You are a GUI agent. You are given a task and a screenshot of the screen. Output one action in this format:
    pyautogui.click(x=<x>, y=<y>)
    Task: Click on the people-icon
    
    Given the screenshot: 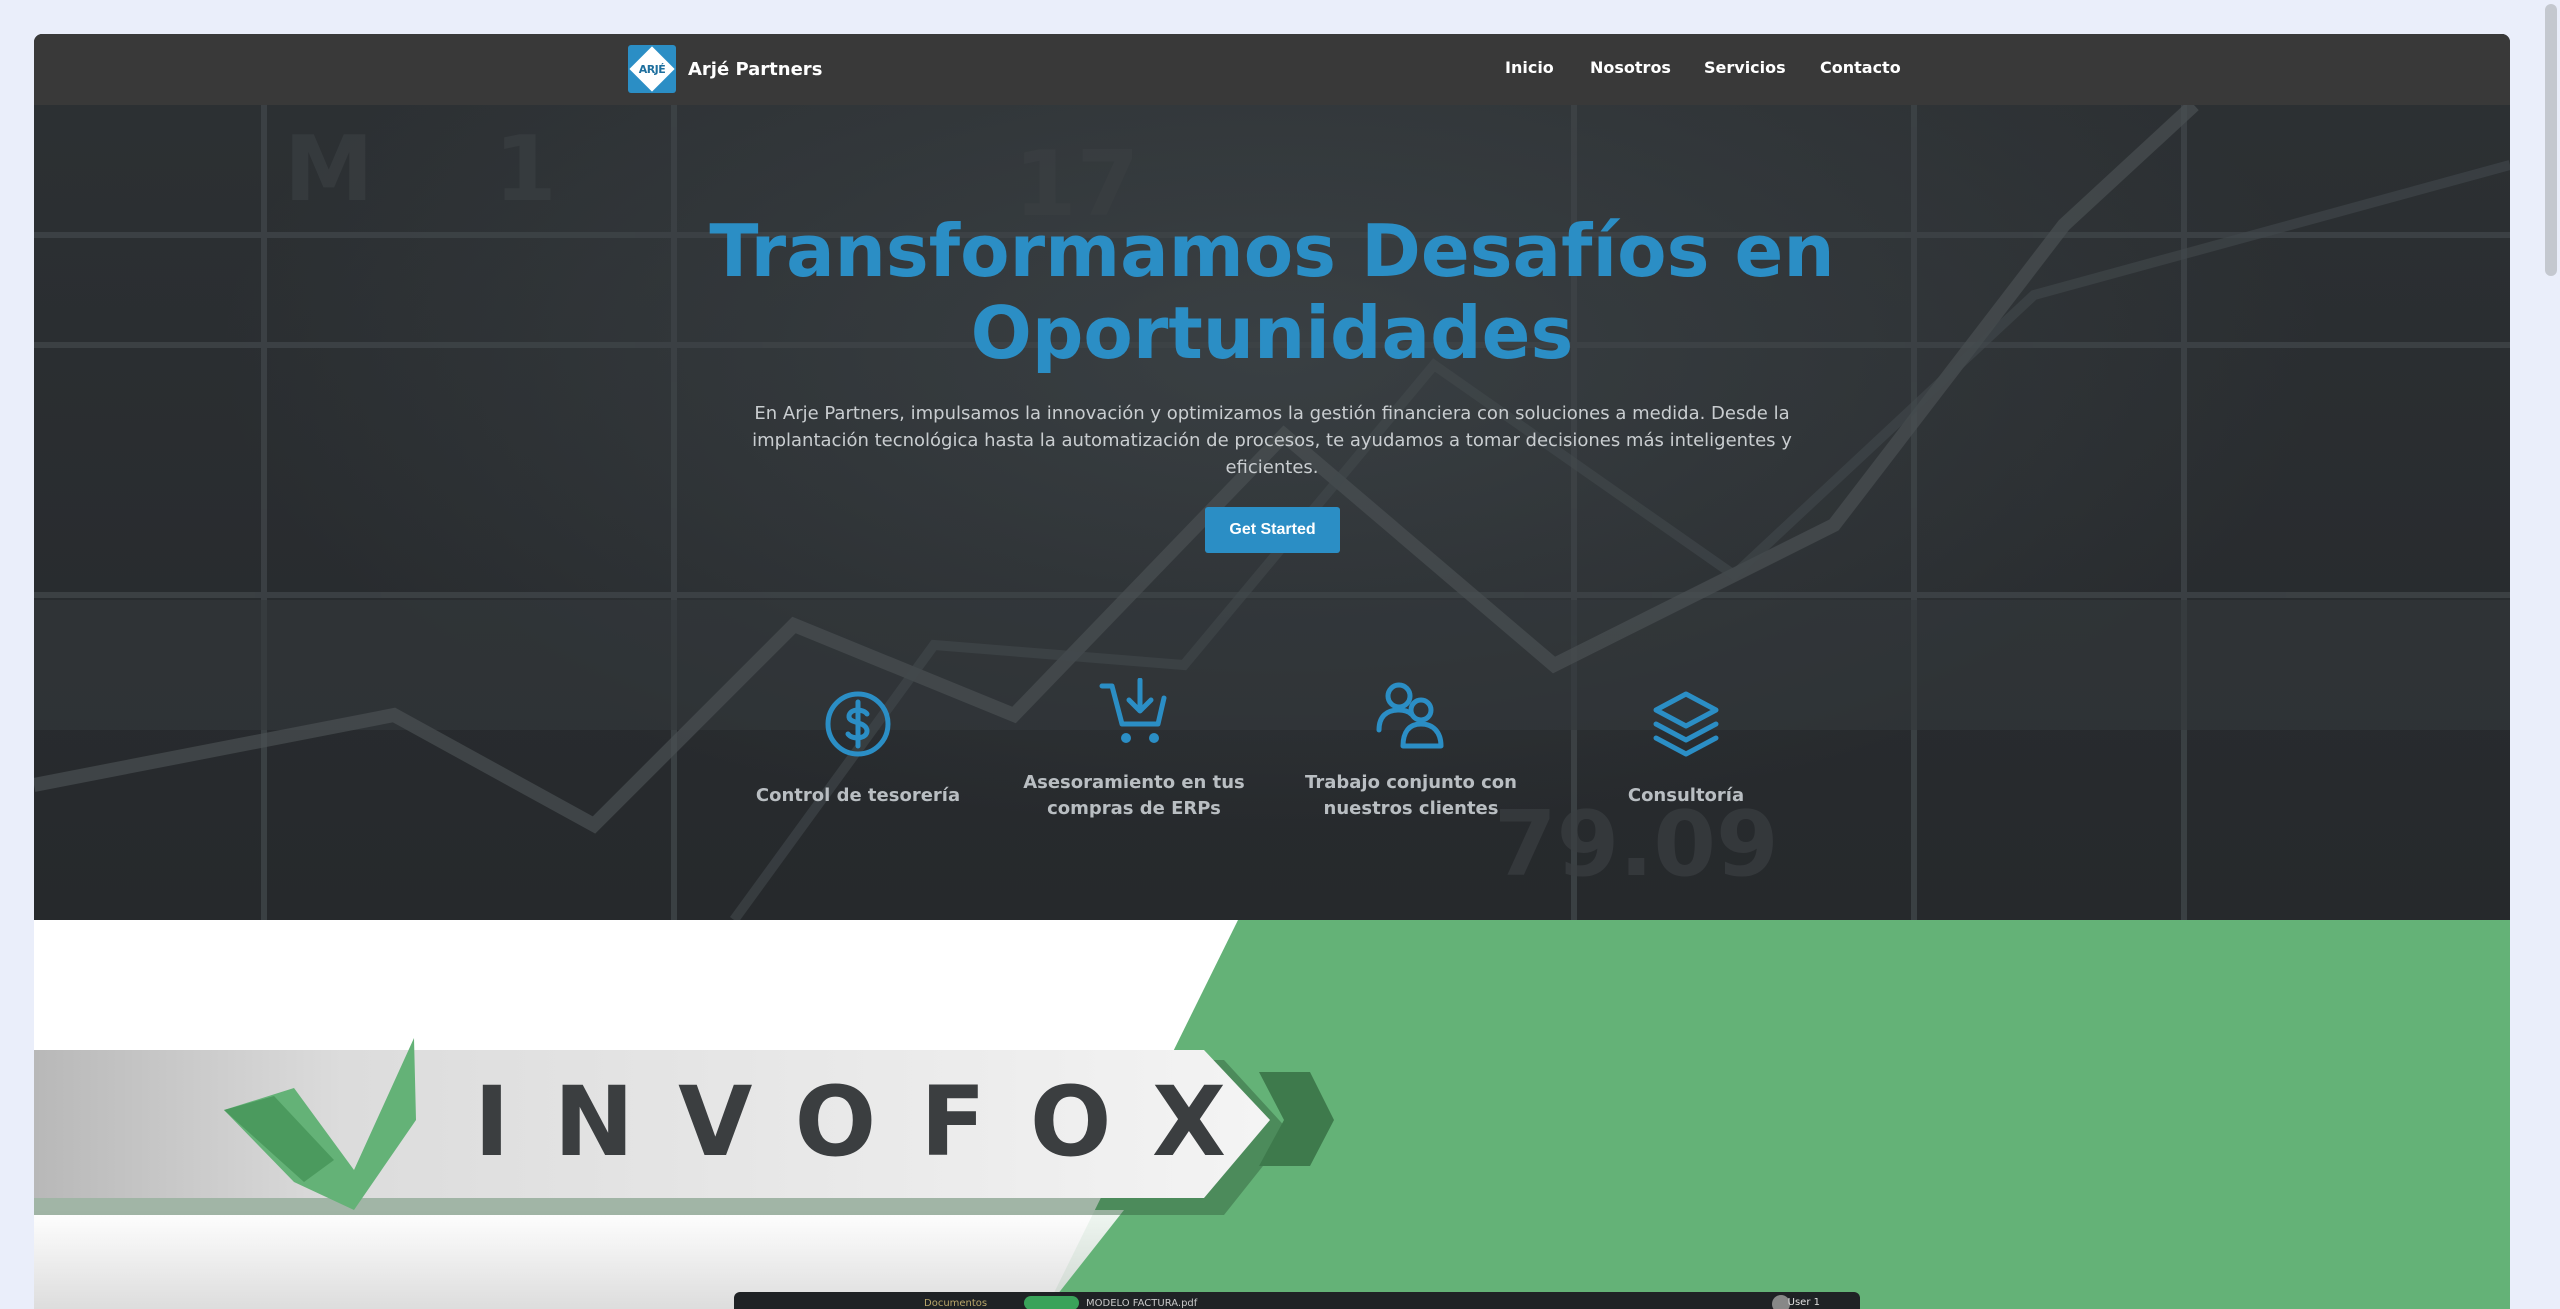 What is the action you would take?
    pyautogui.click(x=1410, y=715)
    